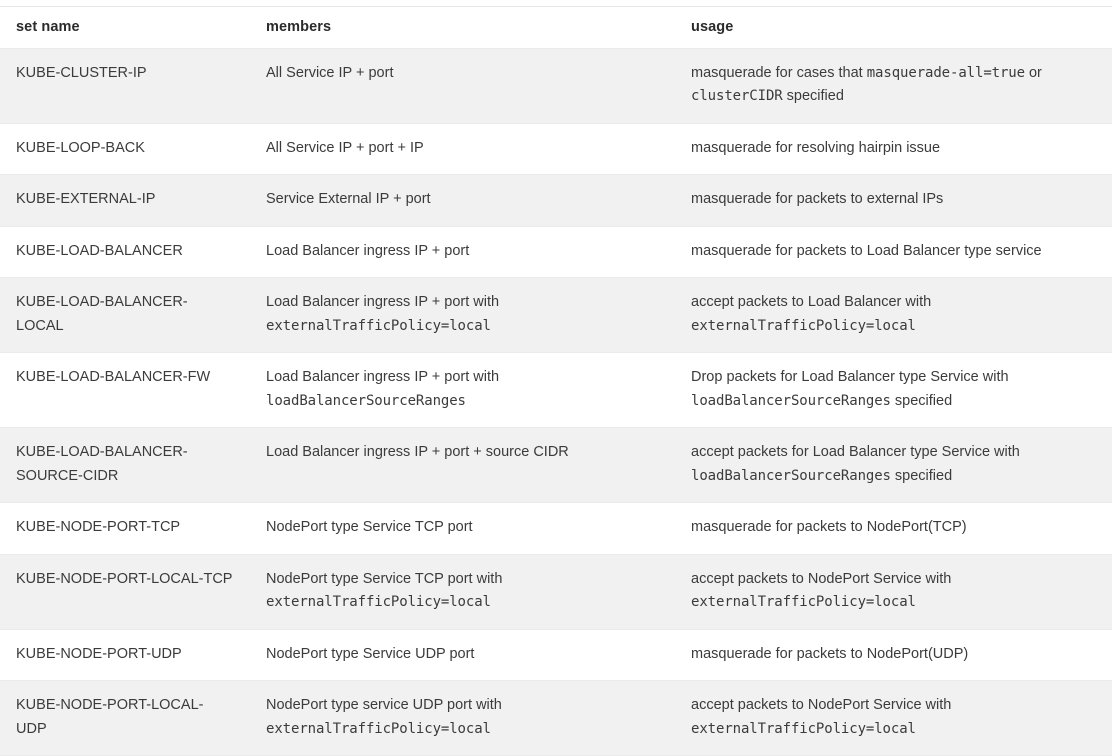  What do you see at coordinates (462, 27) in the screenshot?
I see `column-header-members: members` at bounding box center [462, 27].